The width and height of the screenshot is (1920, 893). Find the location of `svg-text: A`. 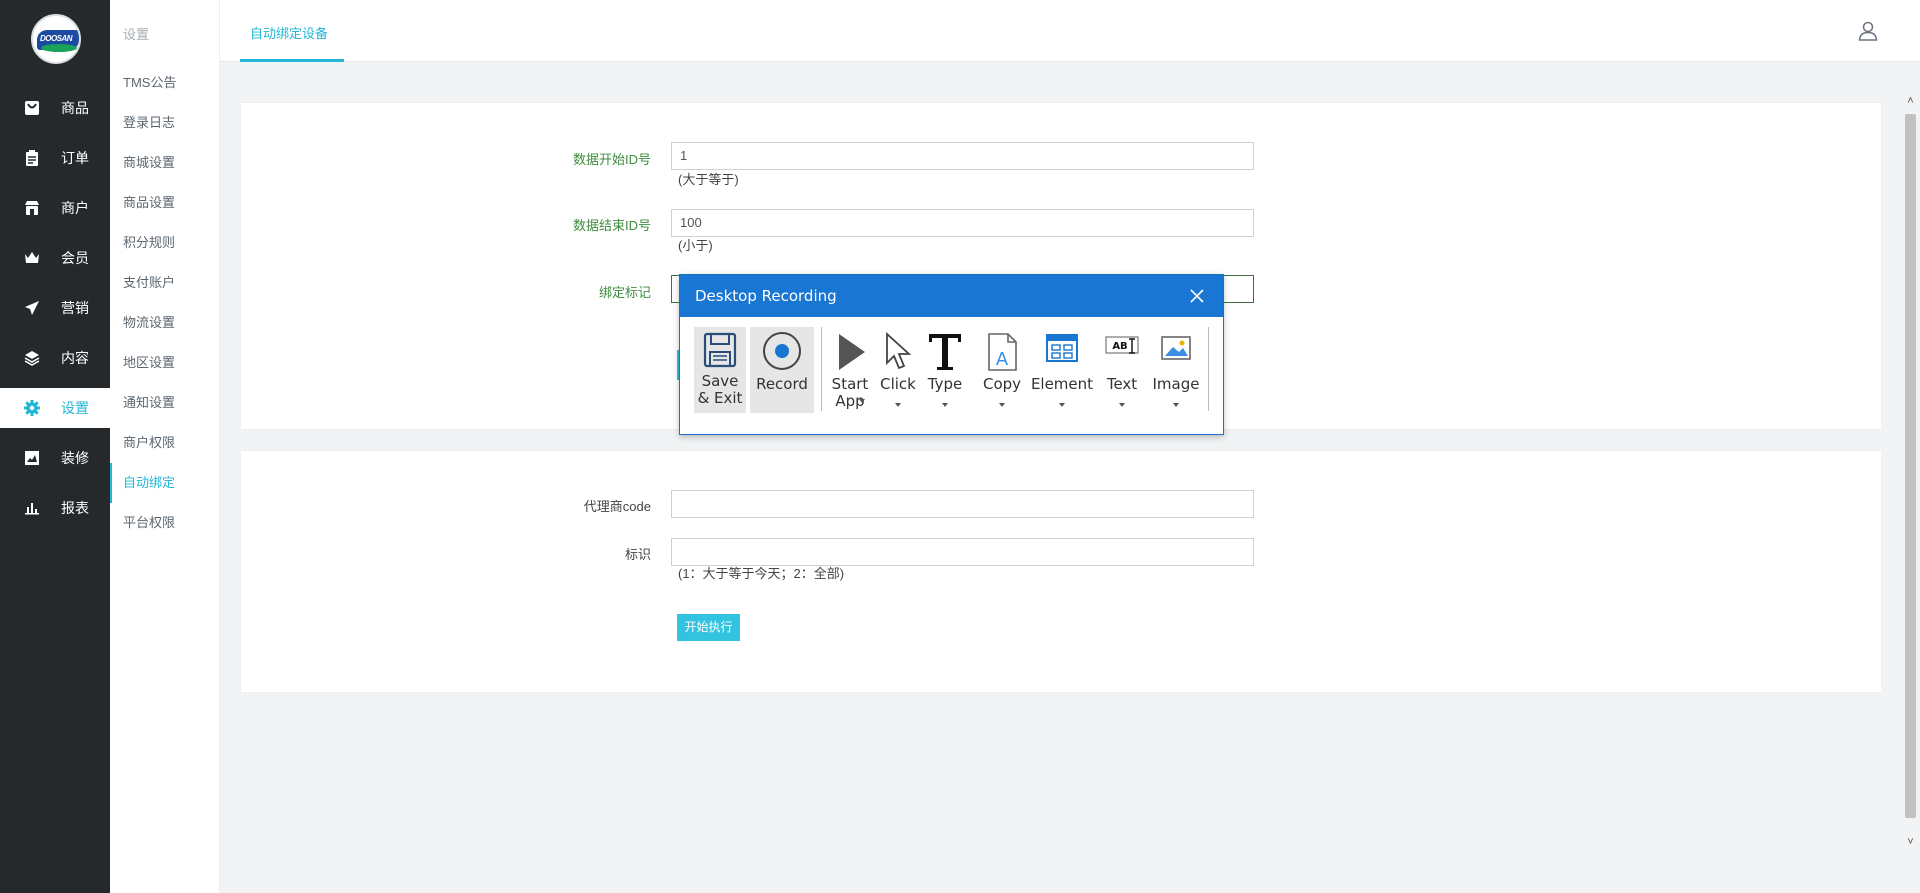

svg-text: A is located at coordinates (1002, 359).